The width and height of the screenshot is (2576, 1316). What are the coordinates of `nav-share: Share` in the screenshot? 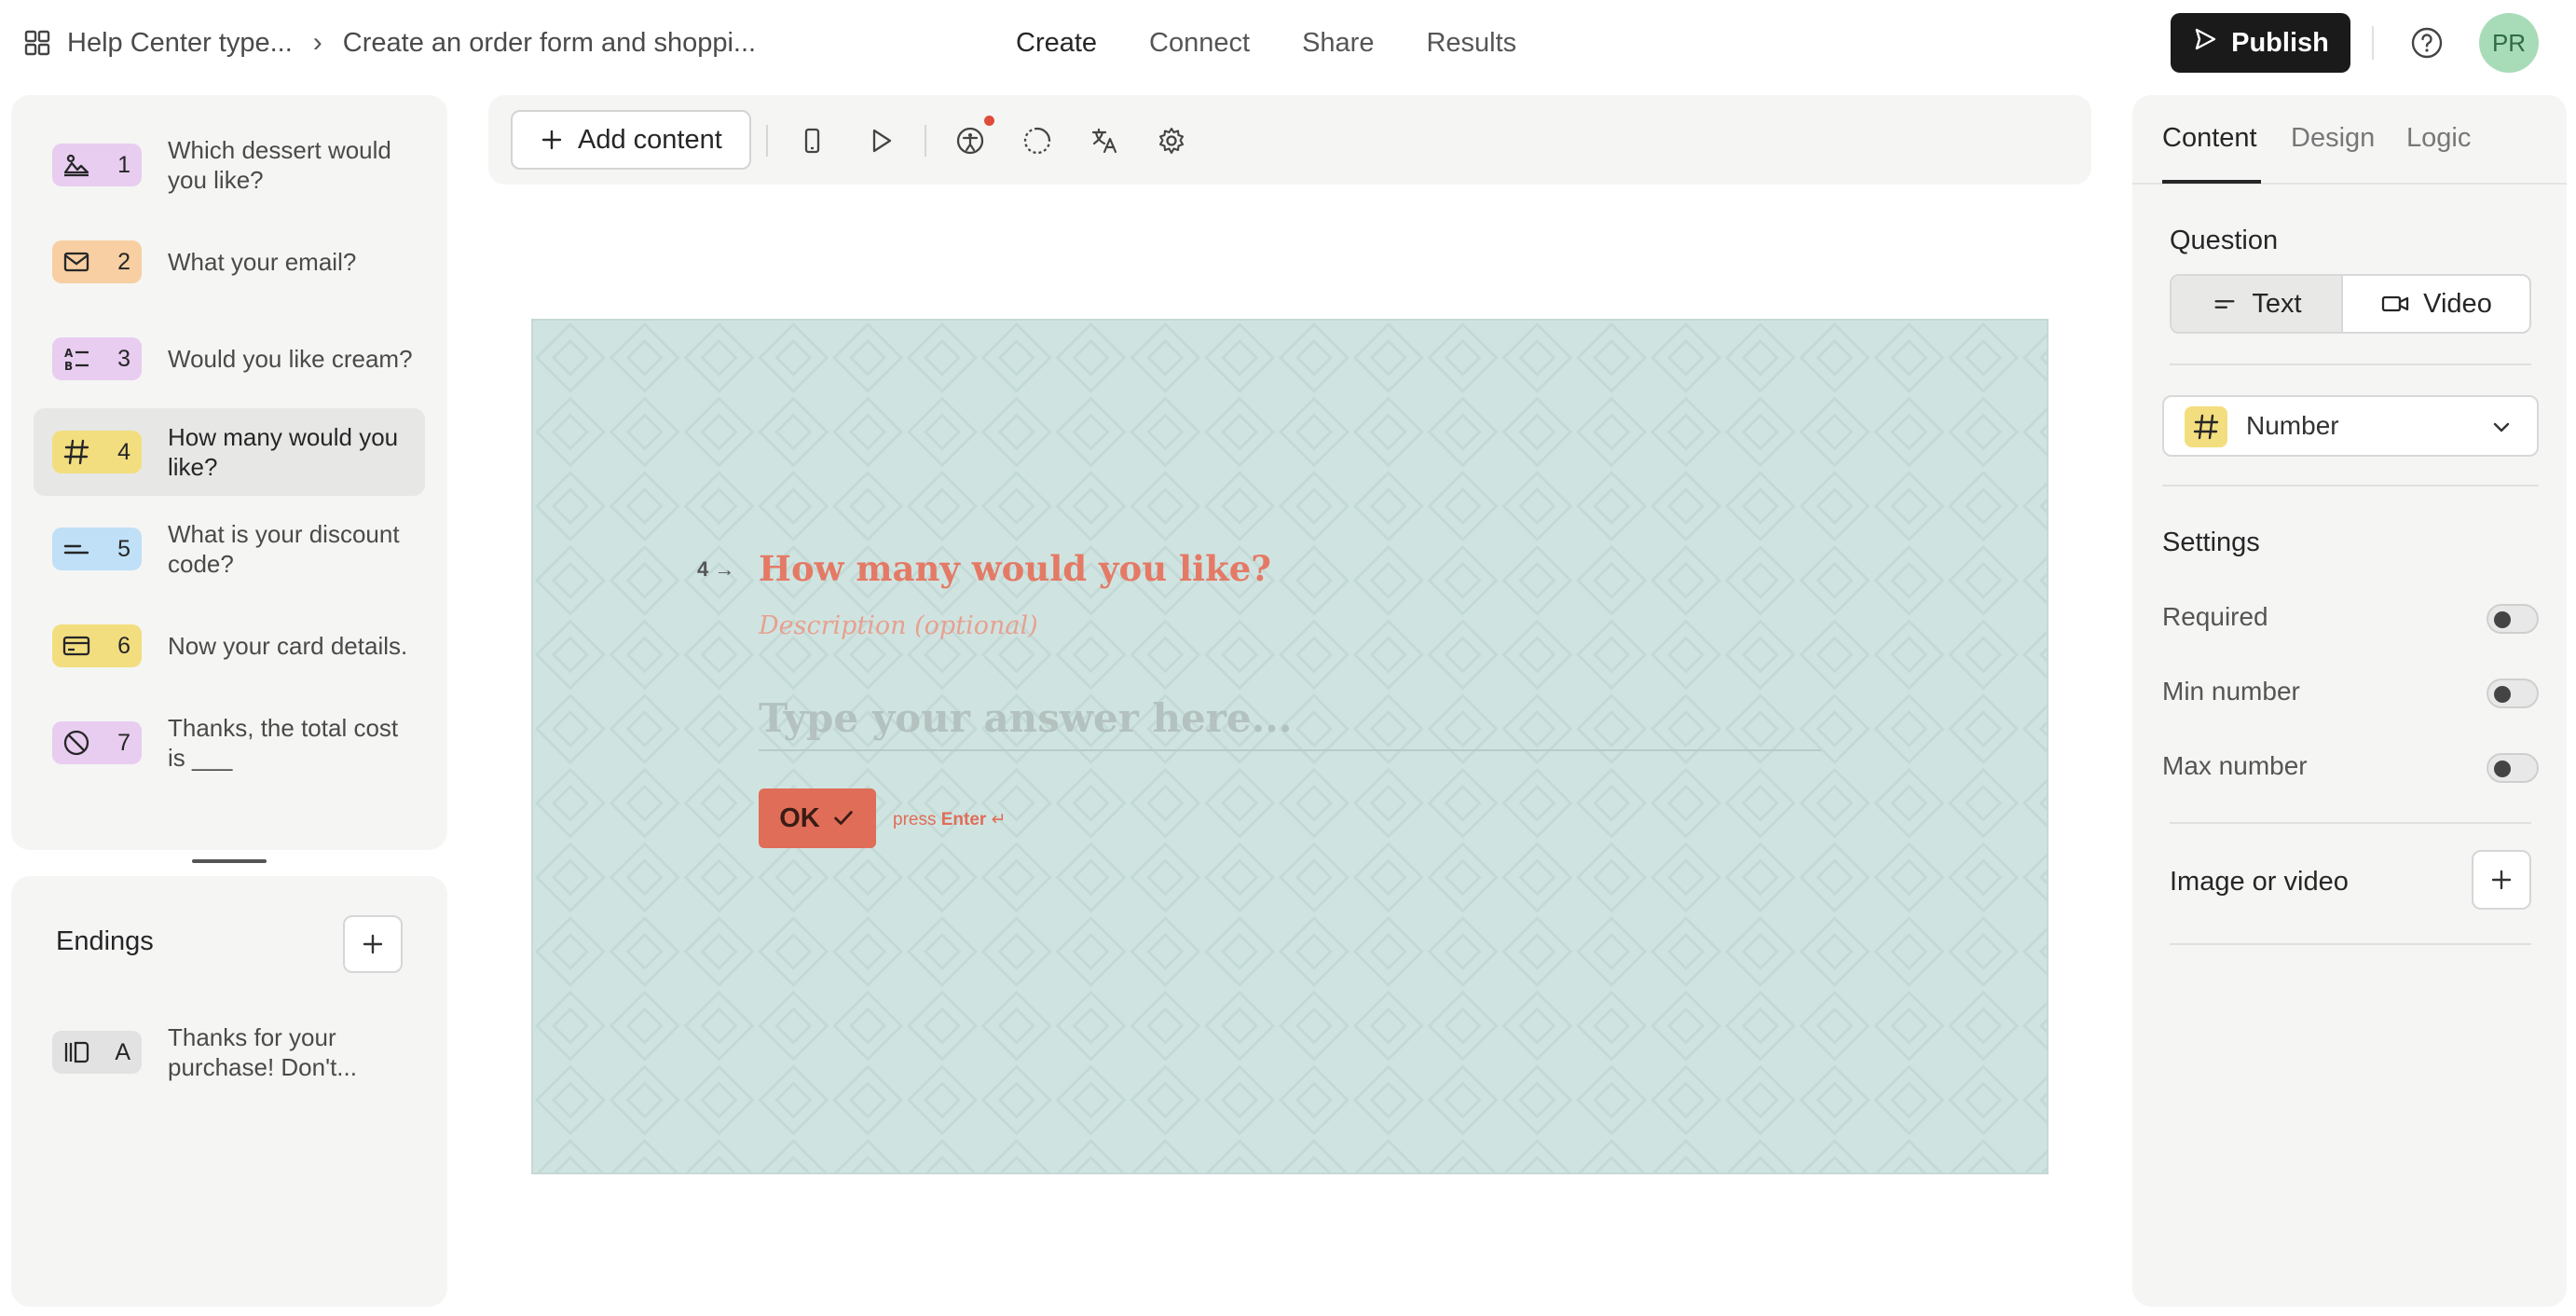 It's located at (1338, 43).